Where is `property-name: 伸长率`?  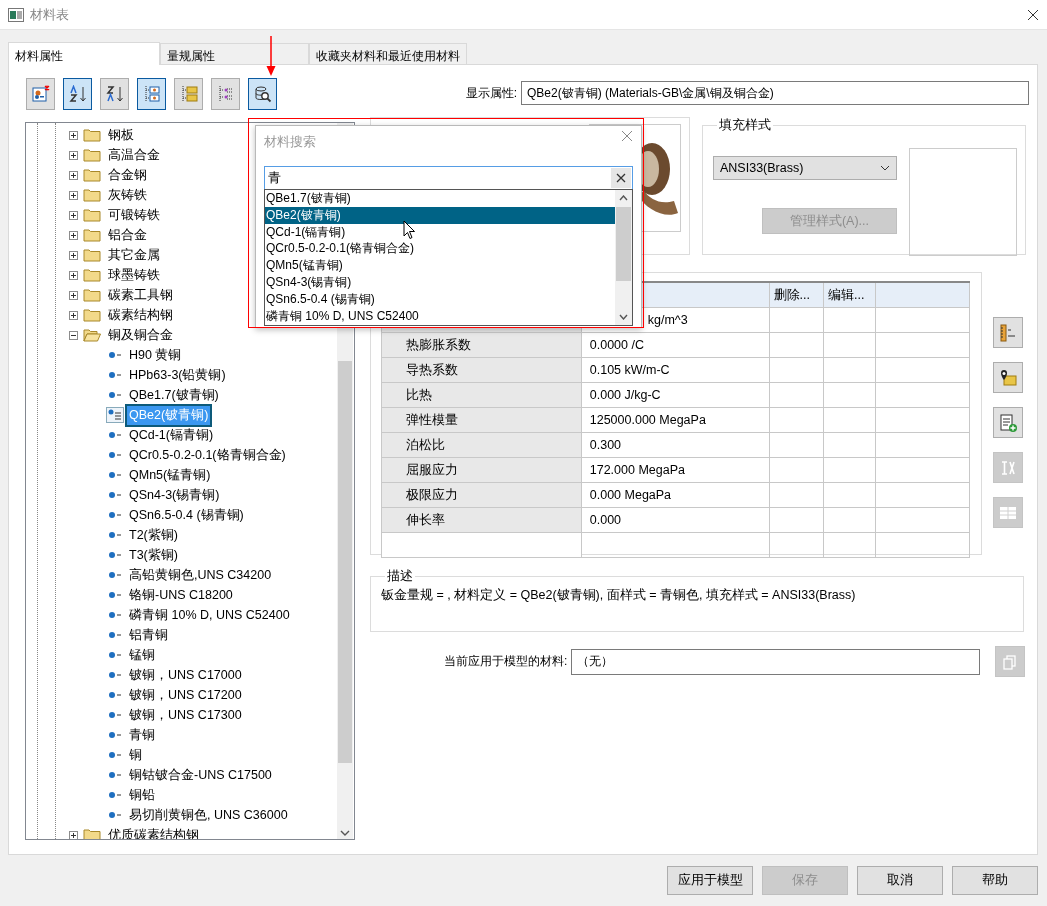 property-name: 伸长率 is located at coordinates (425, 519).